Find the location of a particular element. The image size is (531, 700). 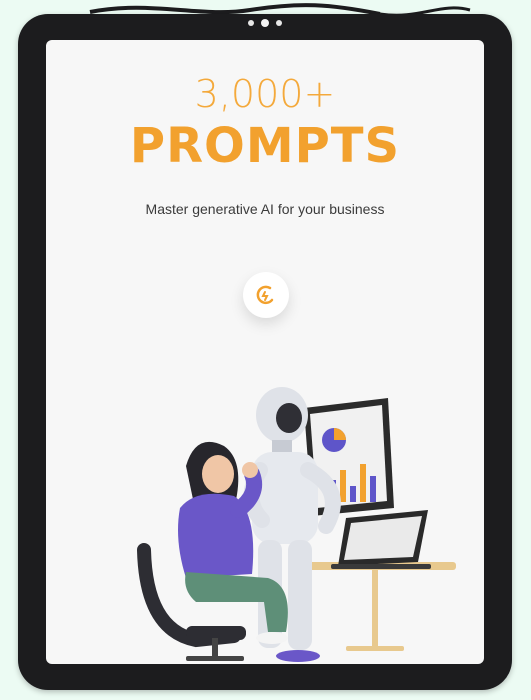

page-title: PROMPTS is located at coordinates (265, 146).